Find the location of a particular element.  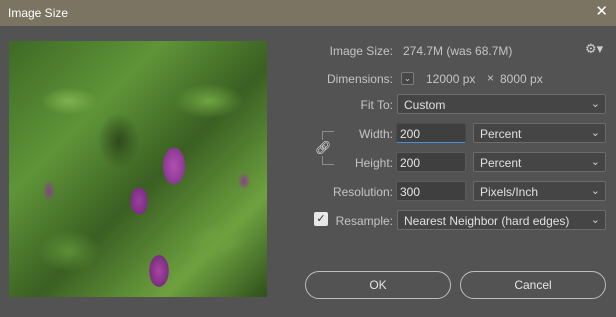

resample-method-select: Nearest Neighbor (hard edges) ⌄ is located at coordinates (501, 220).